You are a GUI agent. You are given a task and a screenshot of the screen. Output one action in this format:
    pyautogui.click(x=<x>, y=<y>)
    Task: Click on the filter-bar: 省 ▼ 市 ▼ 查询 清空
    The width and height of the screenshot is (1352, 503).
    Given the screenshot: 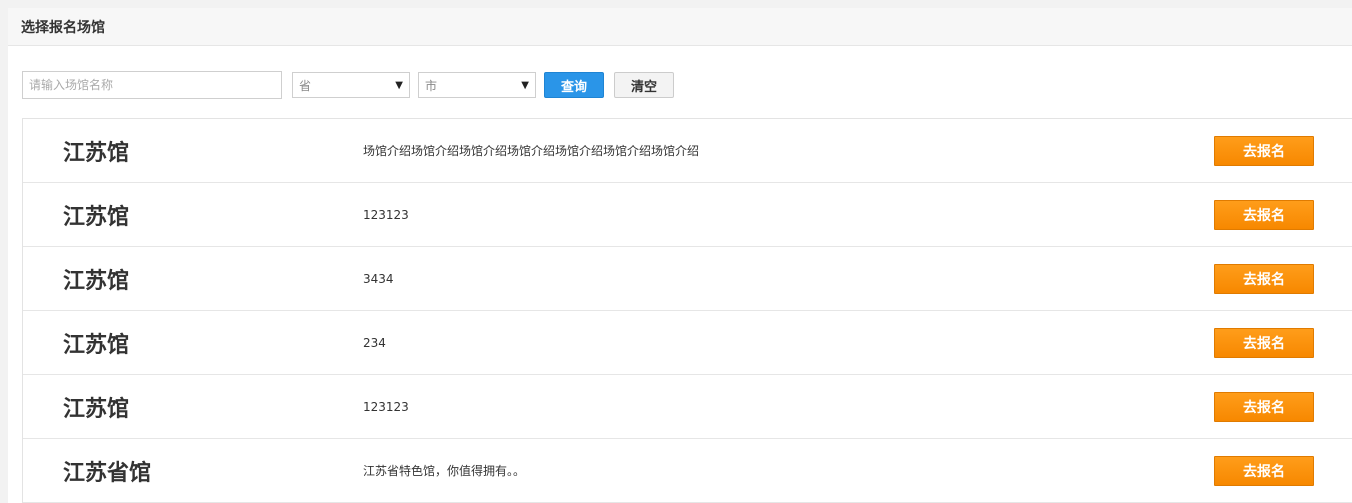 What is the action you would take?
    pyautogui.click(x=348, y=85)
    